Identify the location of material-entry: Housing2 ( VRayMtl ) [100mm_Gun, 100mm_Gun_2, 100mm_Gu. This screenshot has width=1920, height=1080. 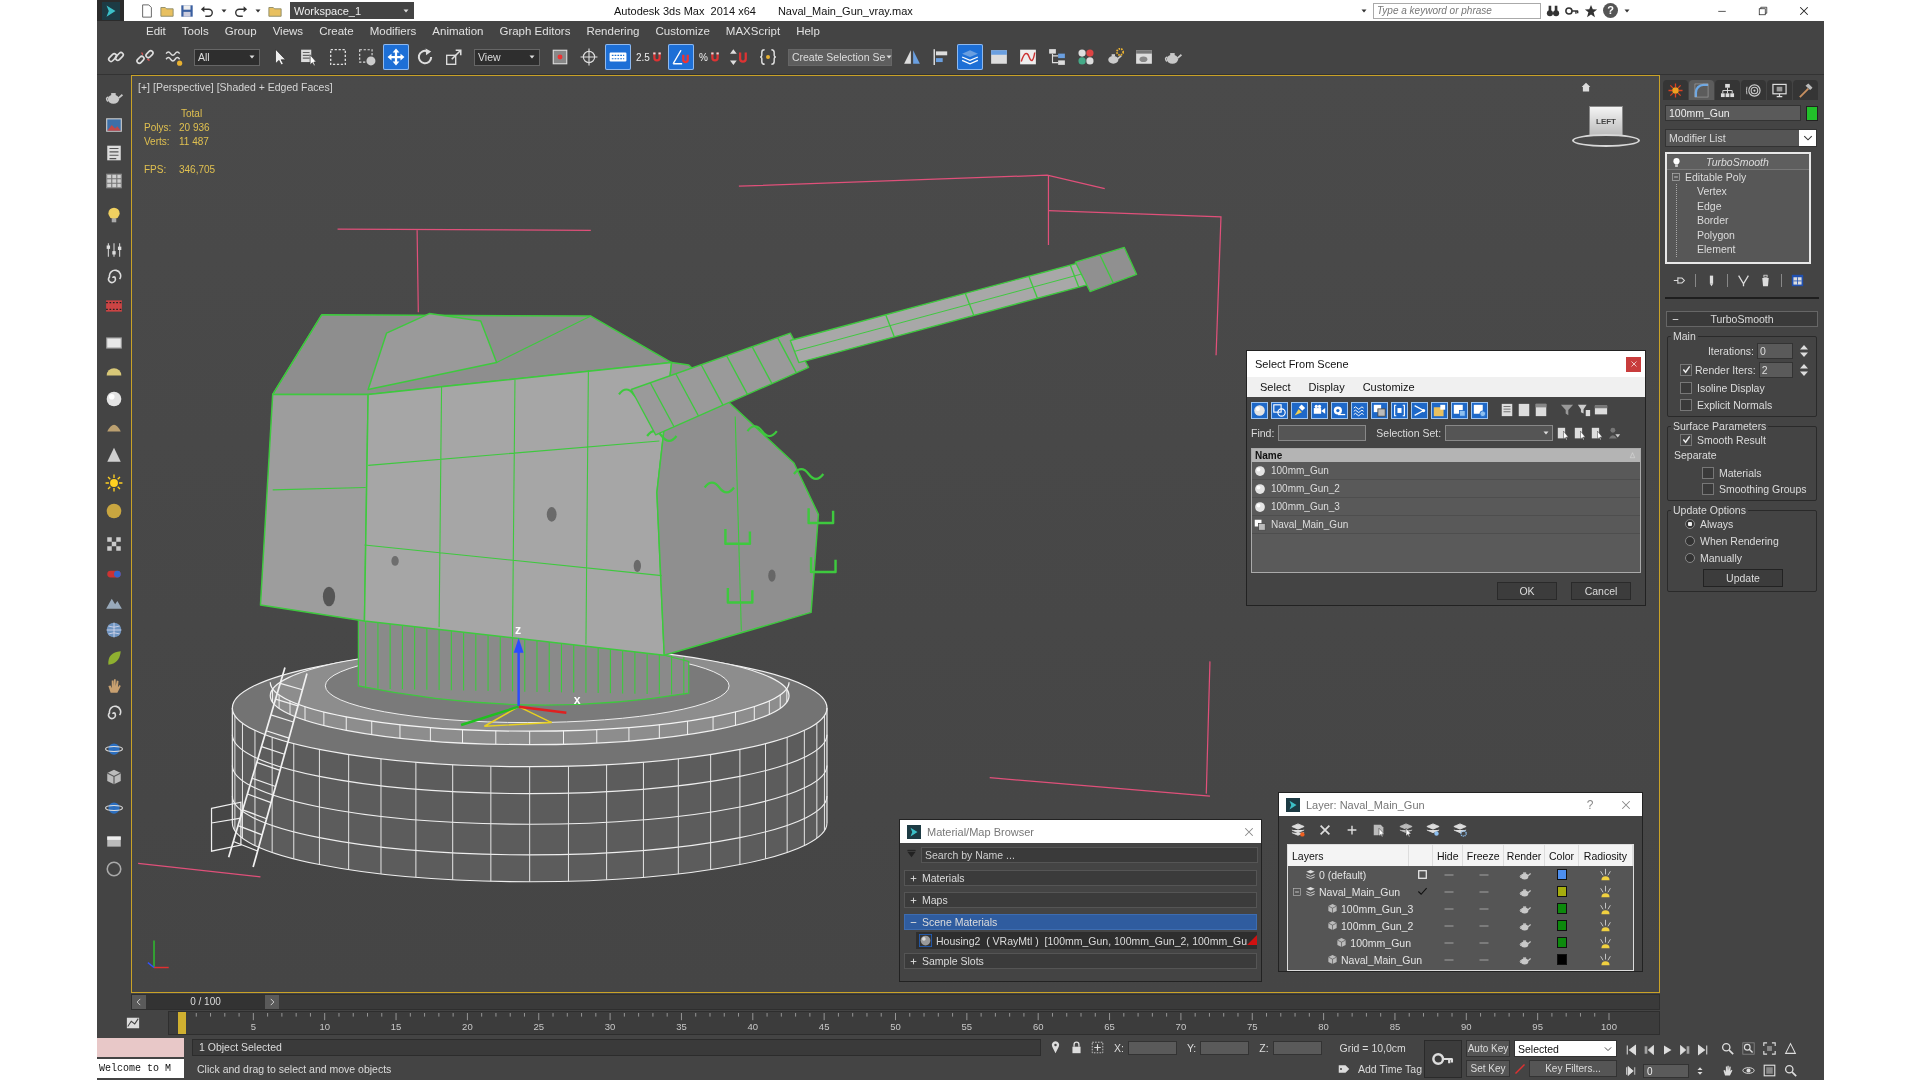
(1086, 940).